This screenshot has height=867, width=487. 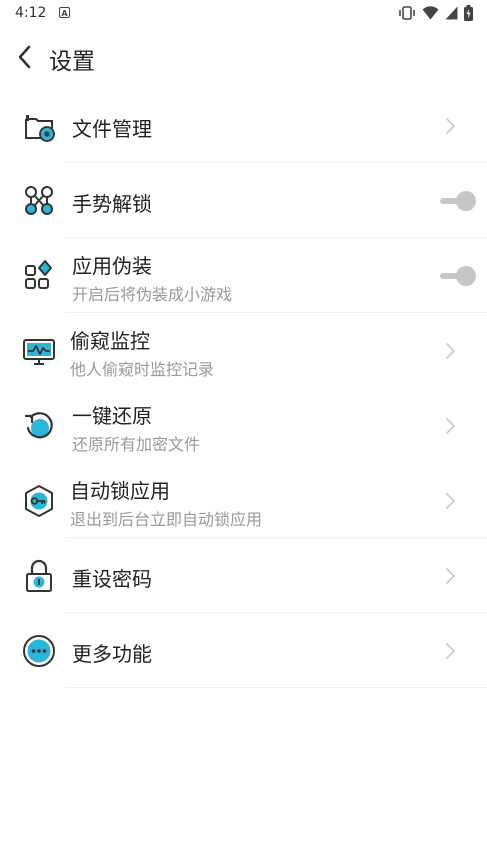 What do you see at coordinates (243, 125) in the screenshot?
I see `settings-item-file-management: 文件管理` at bounding box center [243, 125].